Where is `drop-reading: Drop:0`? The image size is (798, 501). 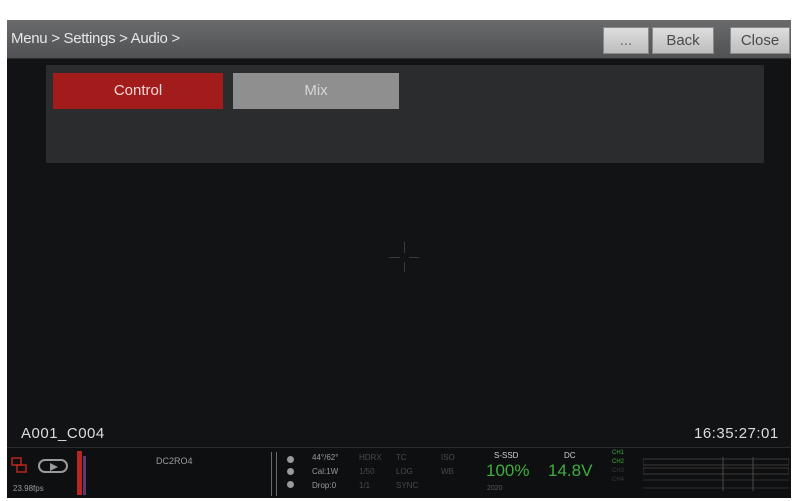
drop-reading: Drop:0 is located at coordinates (324, 485).